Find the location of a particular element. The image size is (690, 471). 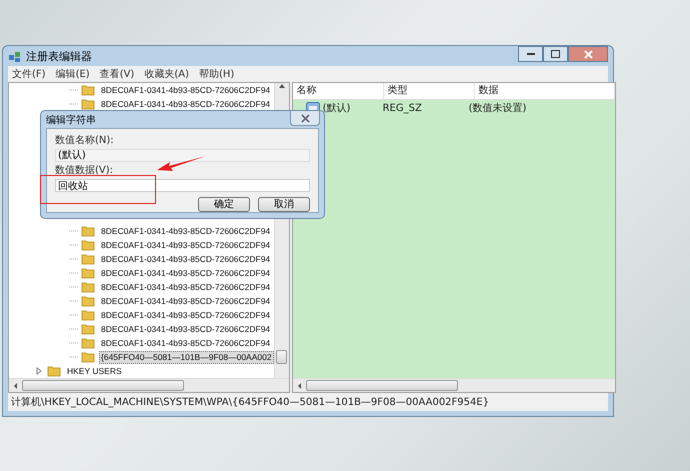

maximize-icon is located at coordinates (555, 54).